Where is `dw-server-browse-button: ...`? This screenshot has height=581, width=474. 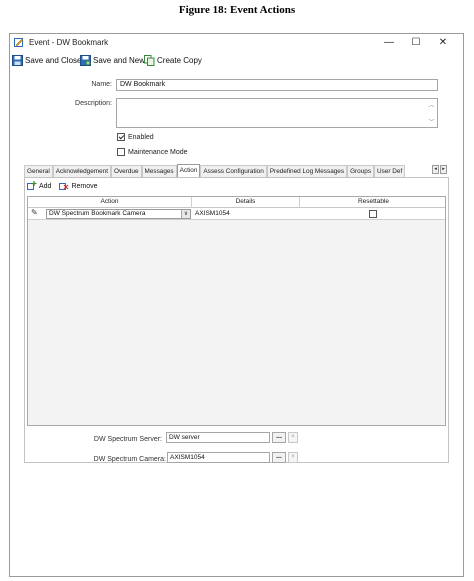
dw-server-browse-button: ... is located at coordinates (279, 437).